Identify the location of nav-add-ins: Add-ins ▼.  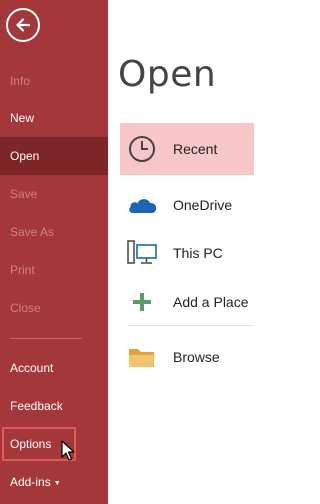
(54, 482).